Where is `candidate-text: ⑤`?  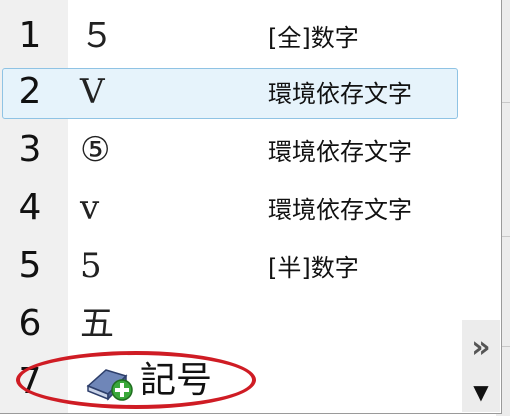 candidate-text: ⑤ is located at coordinates (95, 150).